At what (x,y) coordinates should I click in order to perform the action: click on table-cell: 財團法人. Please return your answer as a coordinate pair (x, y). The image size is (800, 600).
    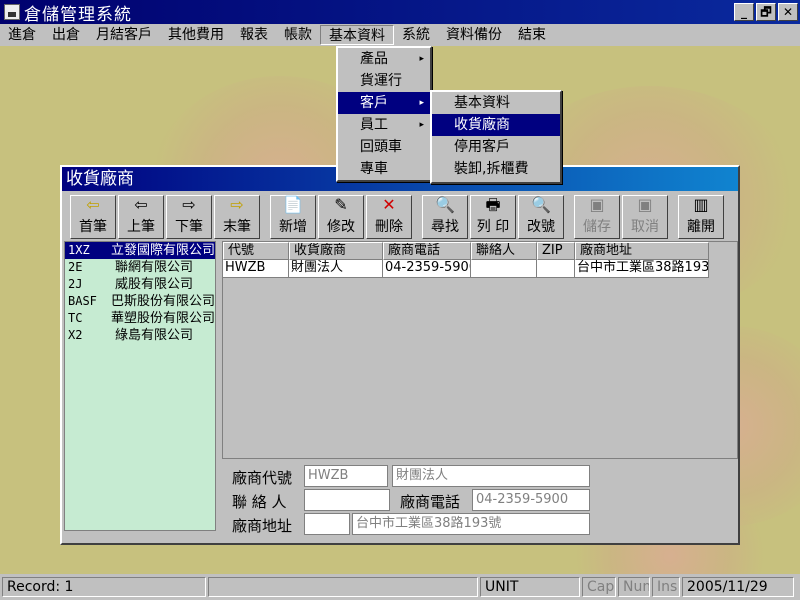
    Looking at the image, I should click on (336, 269).